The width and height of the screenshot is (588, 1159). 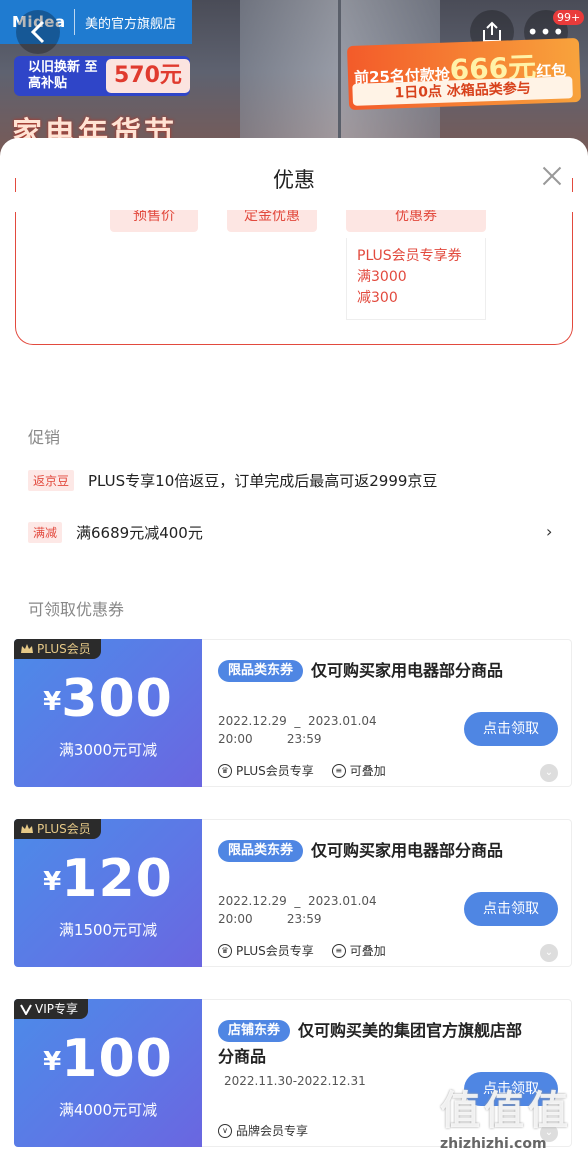 What do you see at coordinates (416, 221) in the screenshot?
I see `coupon-chip: 优惠券` at bounding box center [416, 221].